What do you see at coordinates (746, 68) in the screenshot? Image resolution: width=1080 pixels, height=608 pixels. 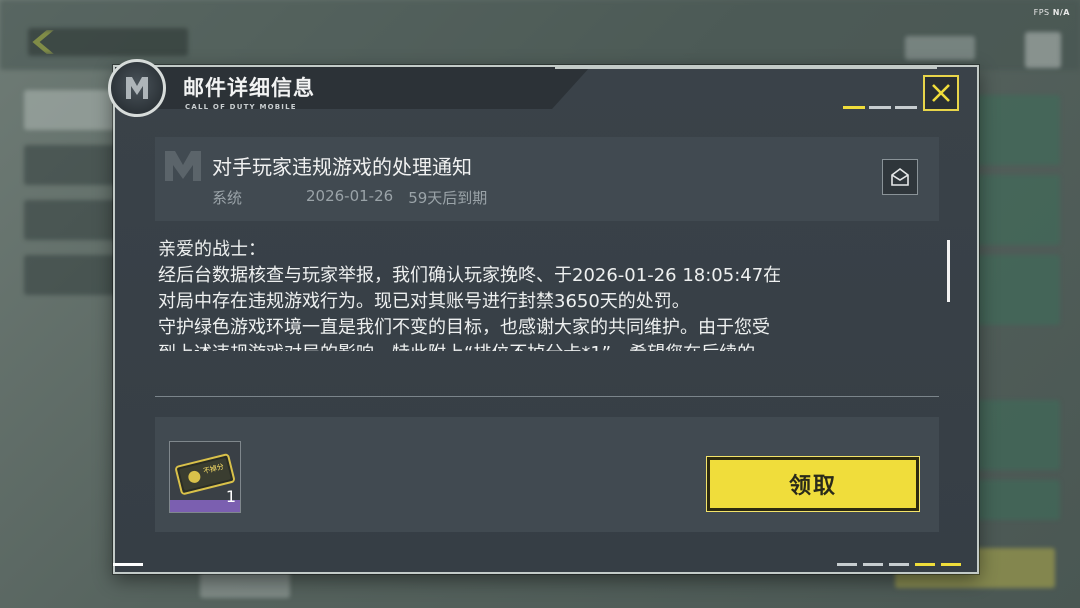 I see `header-line` at bounding box center [746, 68].